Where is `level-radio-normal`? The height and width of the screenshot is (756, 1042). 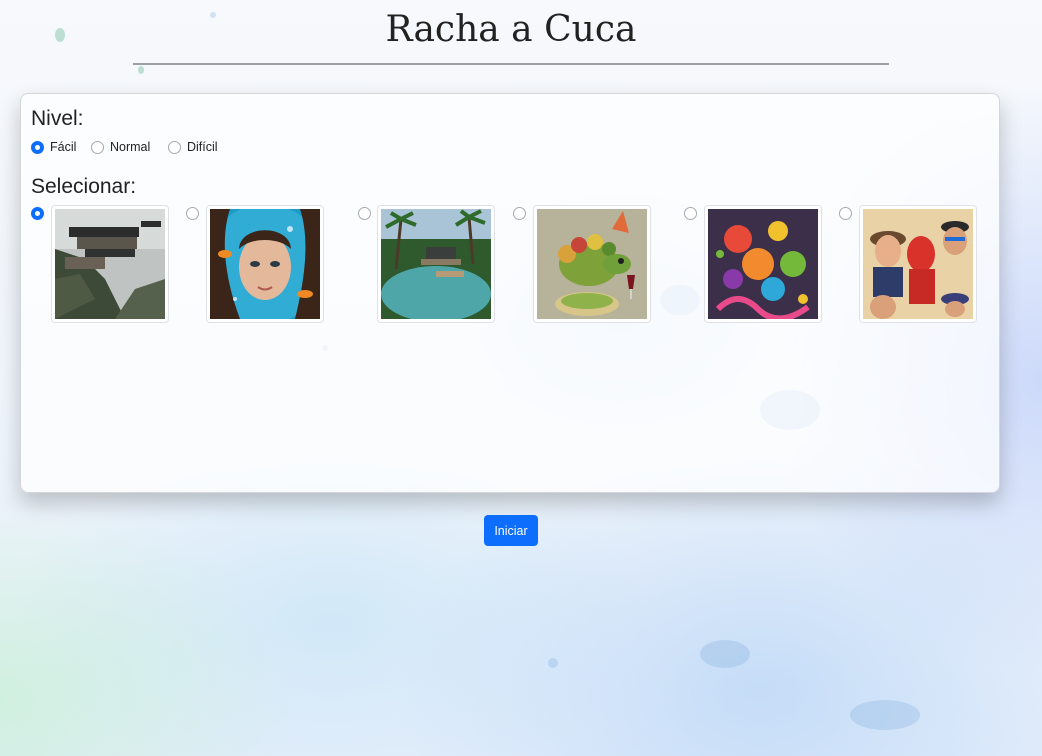 level-radio-normal is located at coordinates (97, 147).